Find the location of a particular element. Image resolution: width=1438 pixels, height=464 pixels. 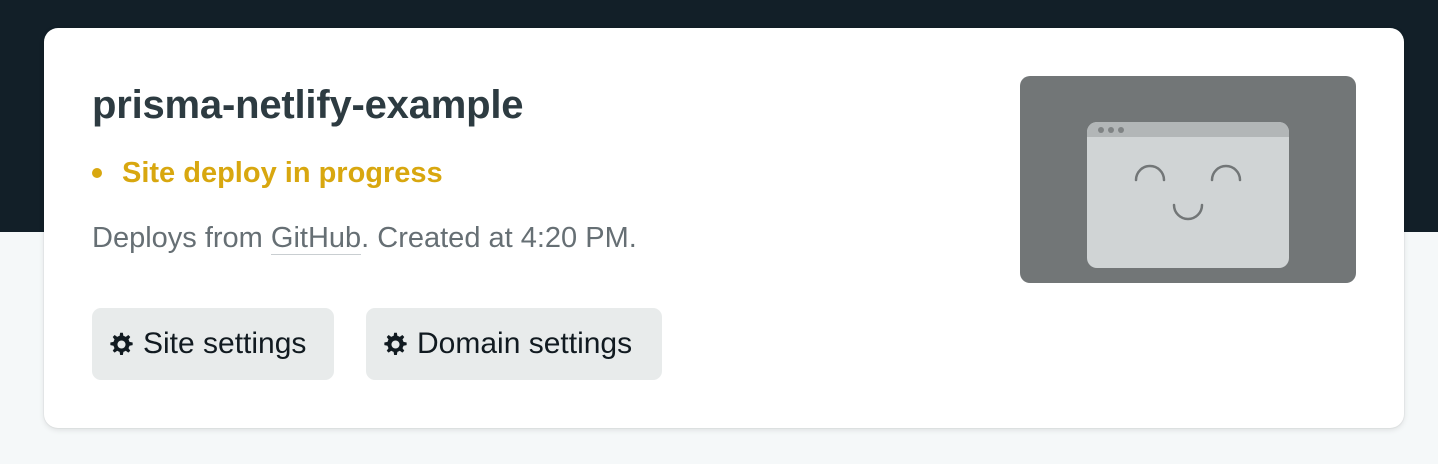

site-settings-label: Site settings is located at coordinates (225, 343).